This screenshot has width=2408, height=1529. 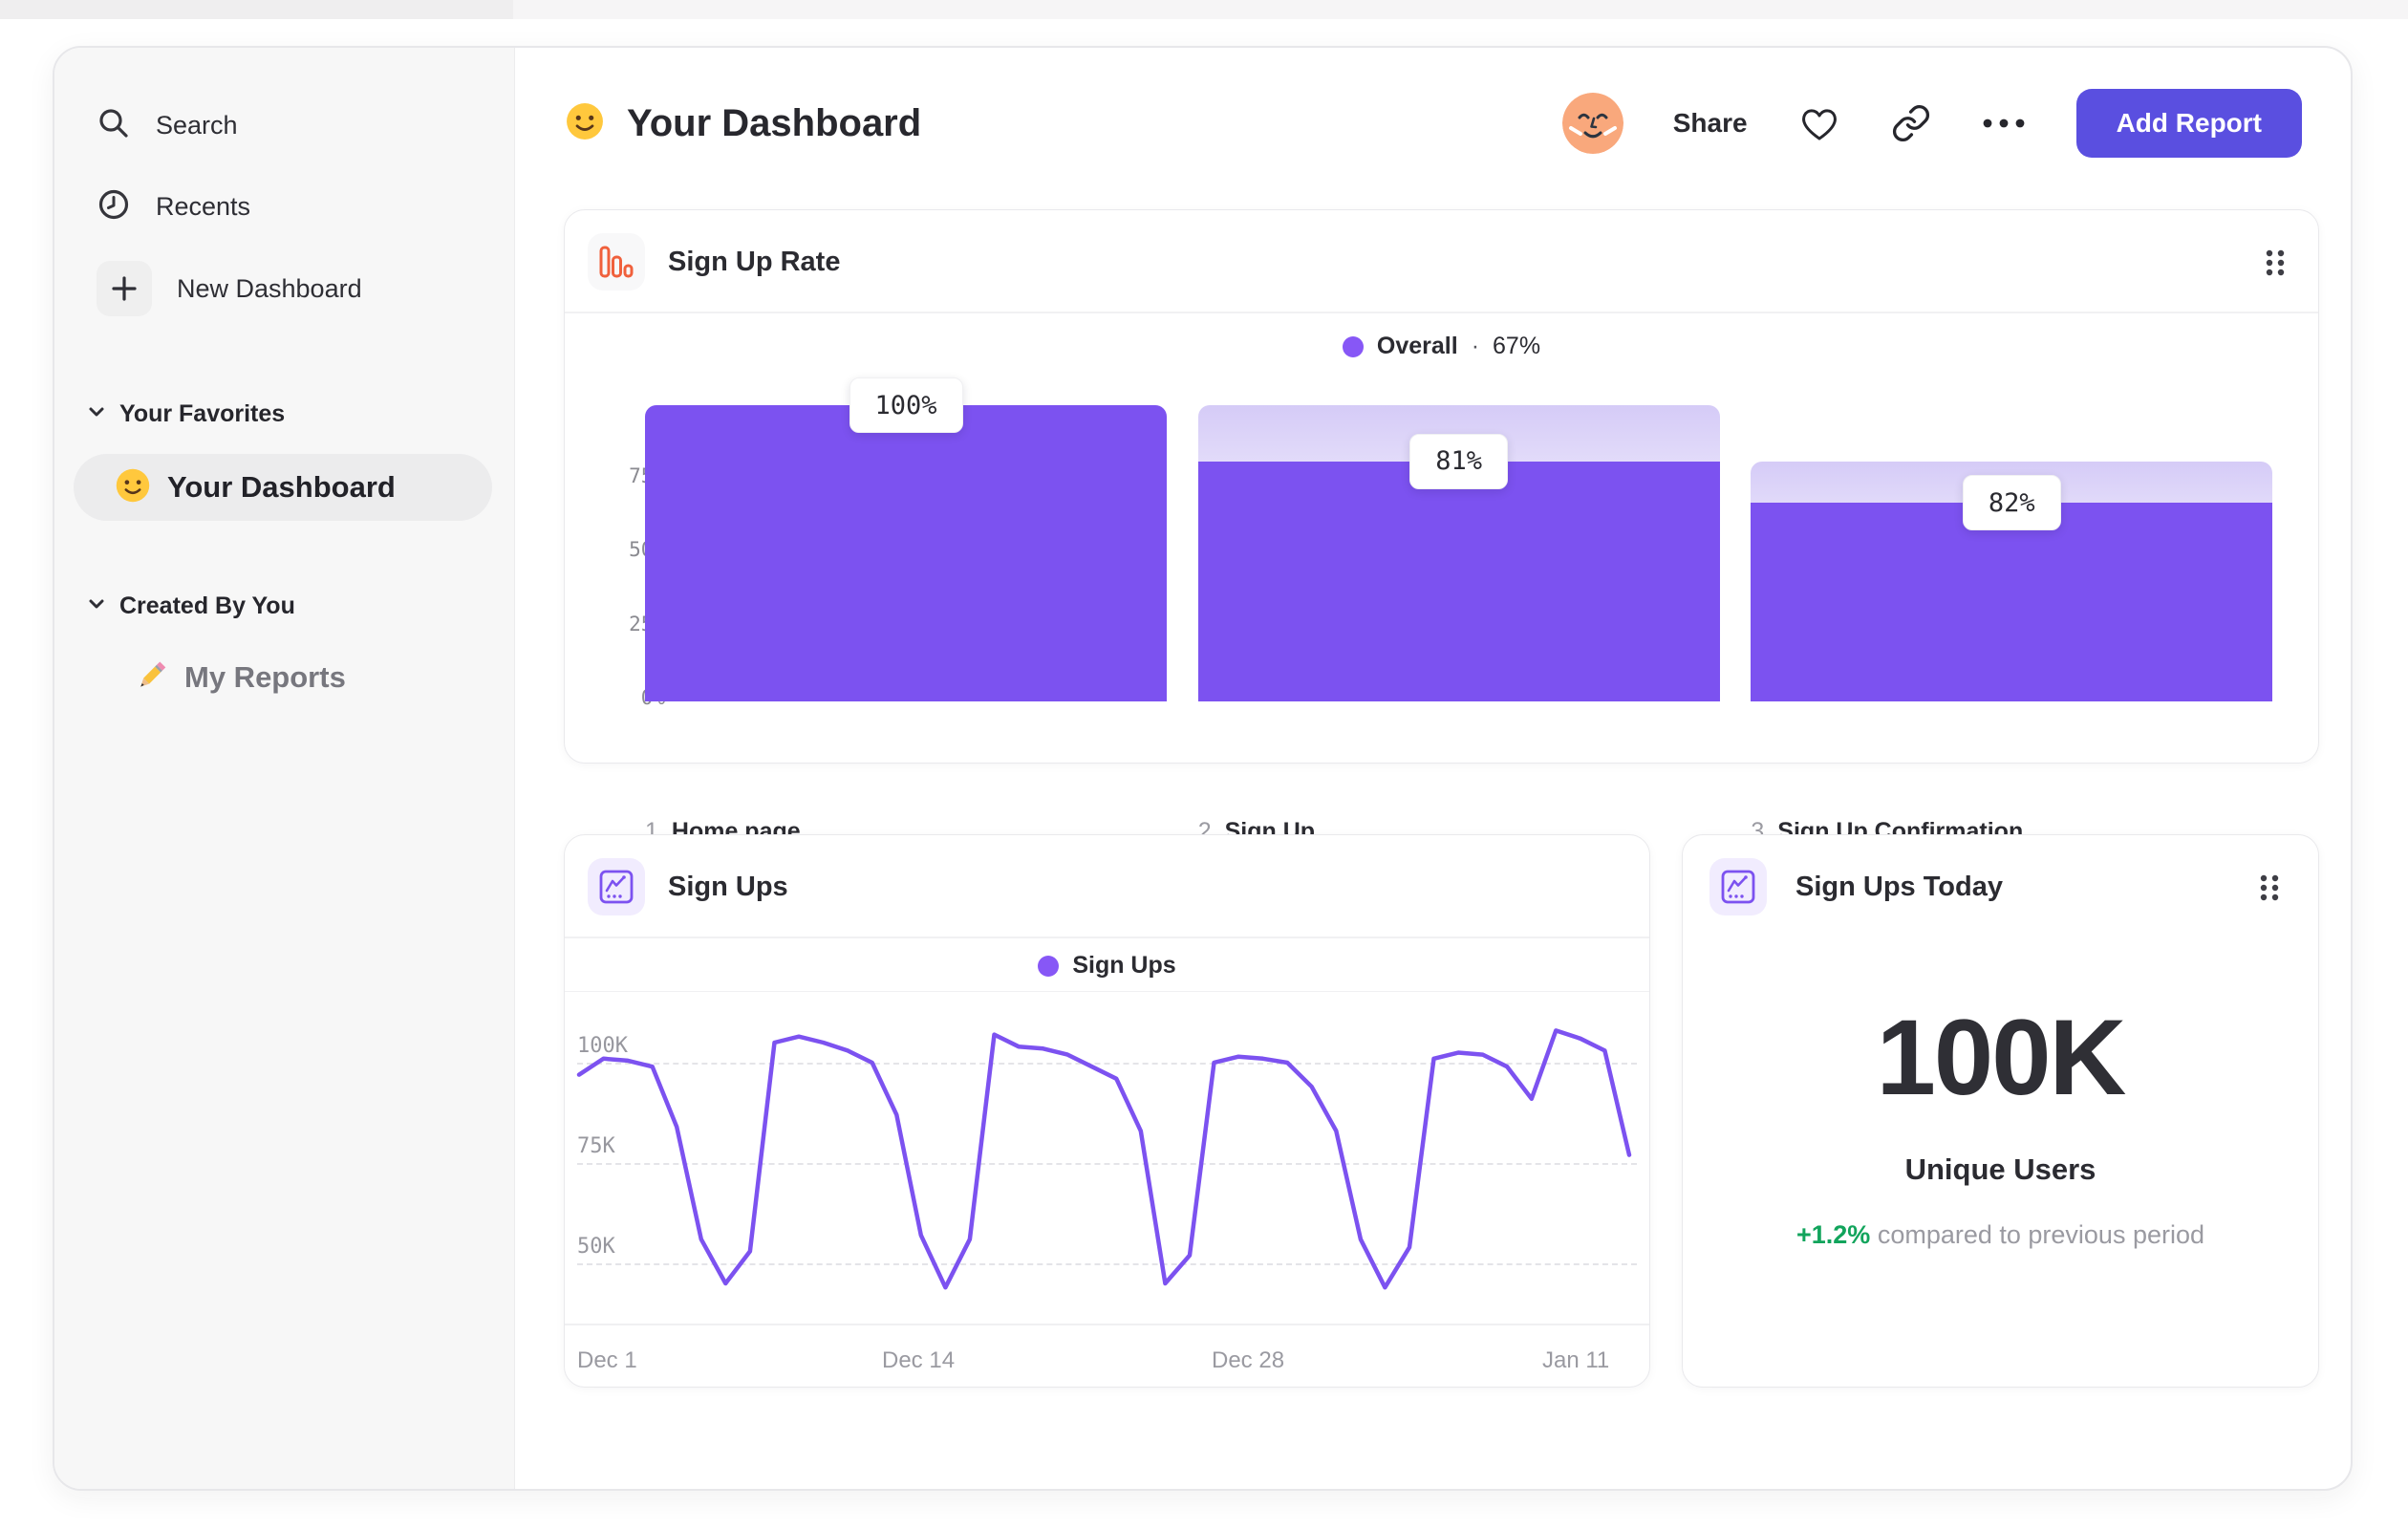 What do you see at coordinates (207, 605) in the screenshot?
I see `section-label: Created By You` at bounding box center [207, 605].